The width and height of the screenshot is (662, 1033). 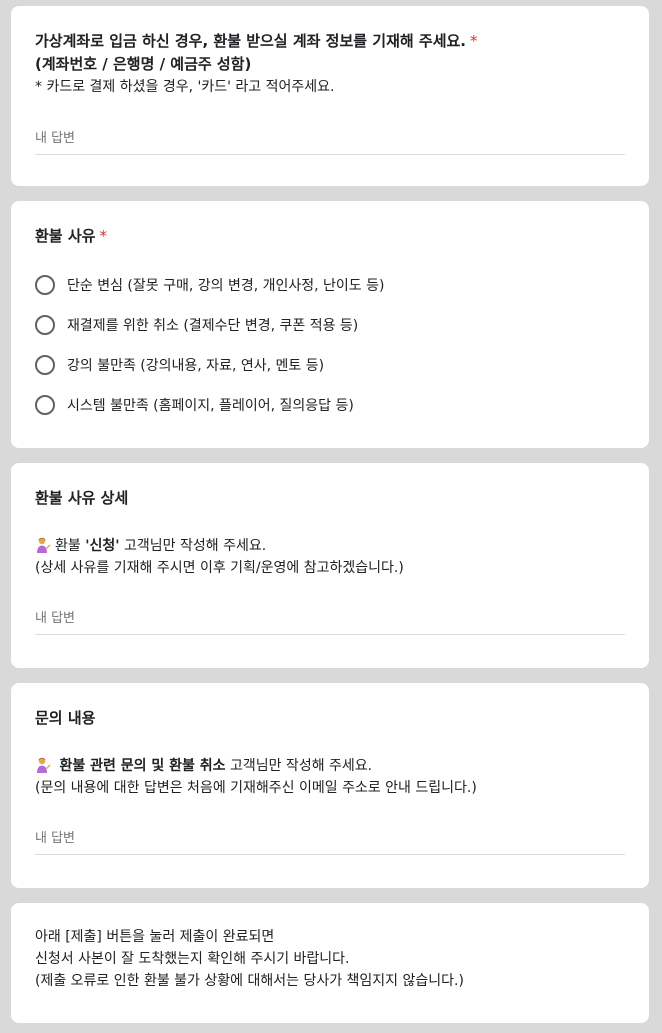 I want to click on question-title-text: 환불 사유, so click(x=65, y=236).